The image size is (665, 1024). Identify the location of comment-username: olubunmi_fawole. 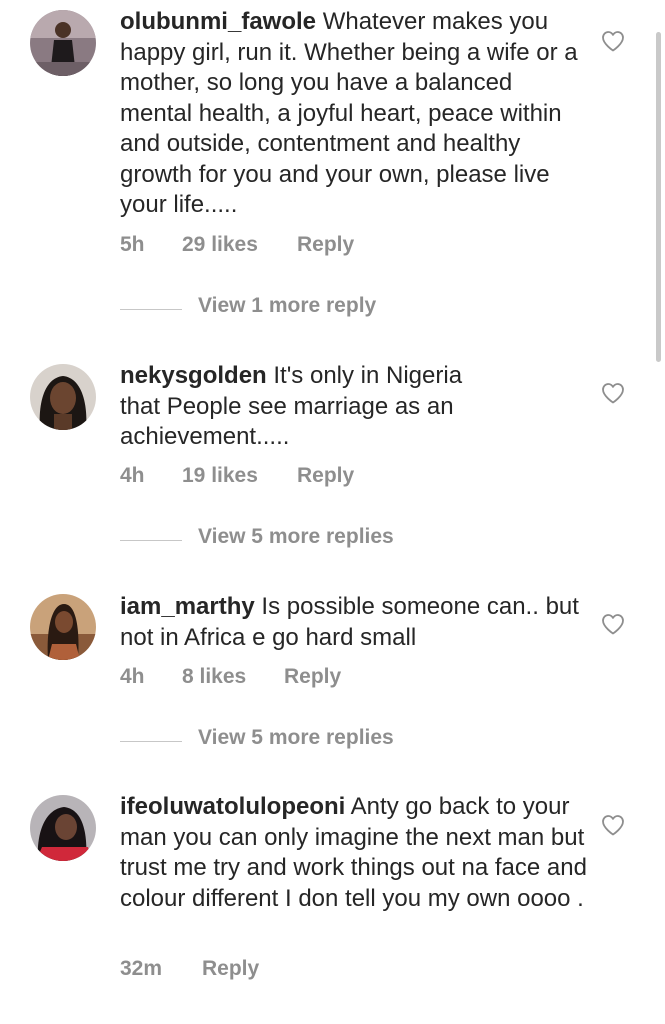
(218, 21).